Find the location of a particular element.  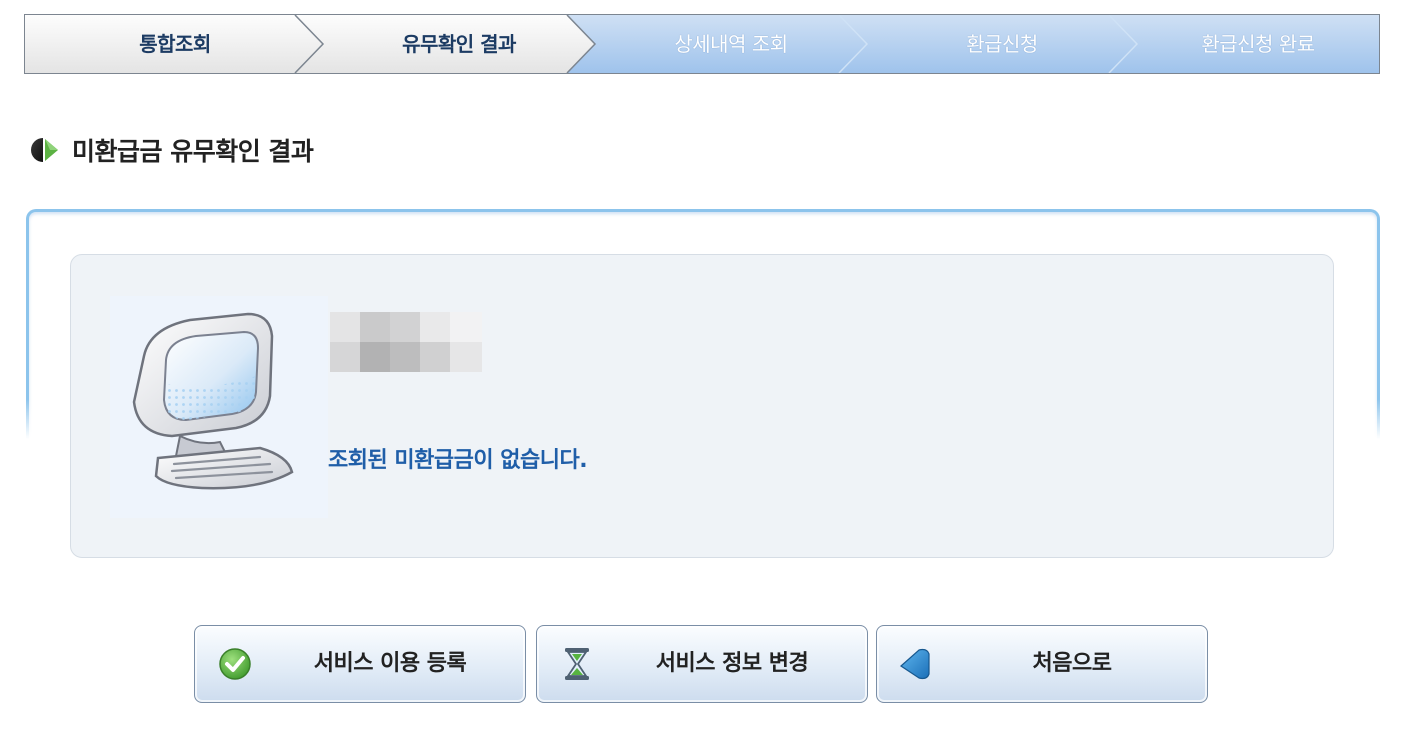

section-bullet-icon is located at coordinates (44, 150).